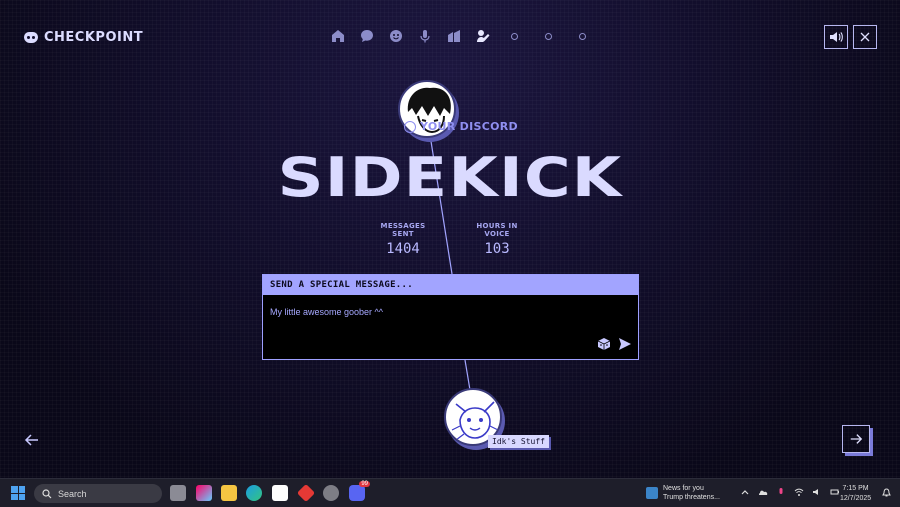 The image size is (900, 507). What do you see at coordinates (47, 493) in the screenshot?
I see `search-icon` at bounding box center [47, 493].